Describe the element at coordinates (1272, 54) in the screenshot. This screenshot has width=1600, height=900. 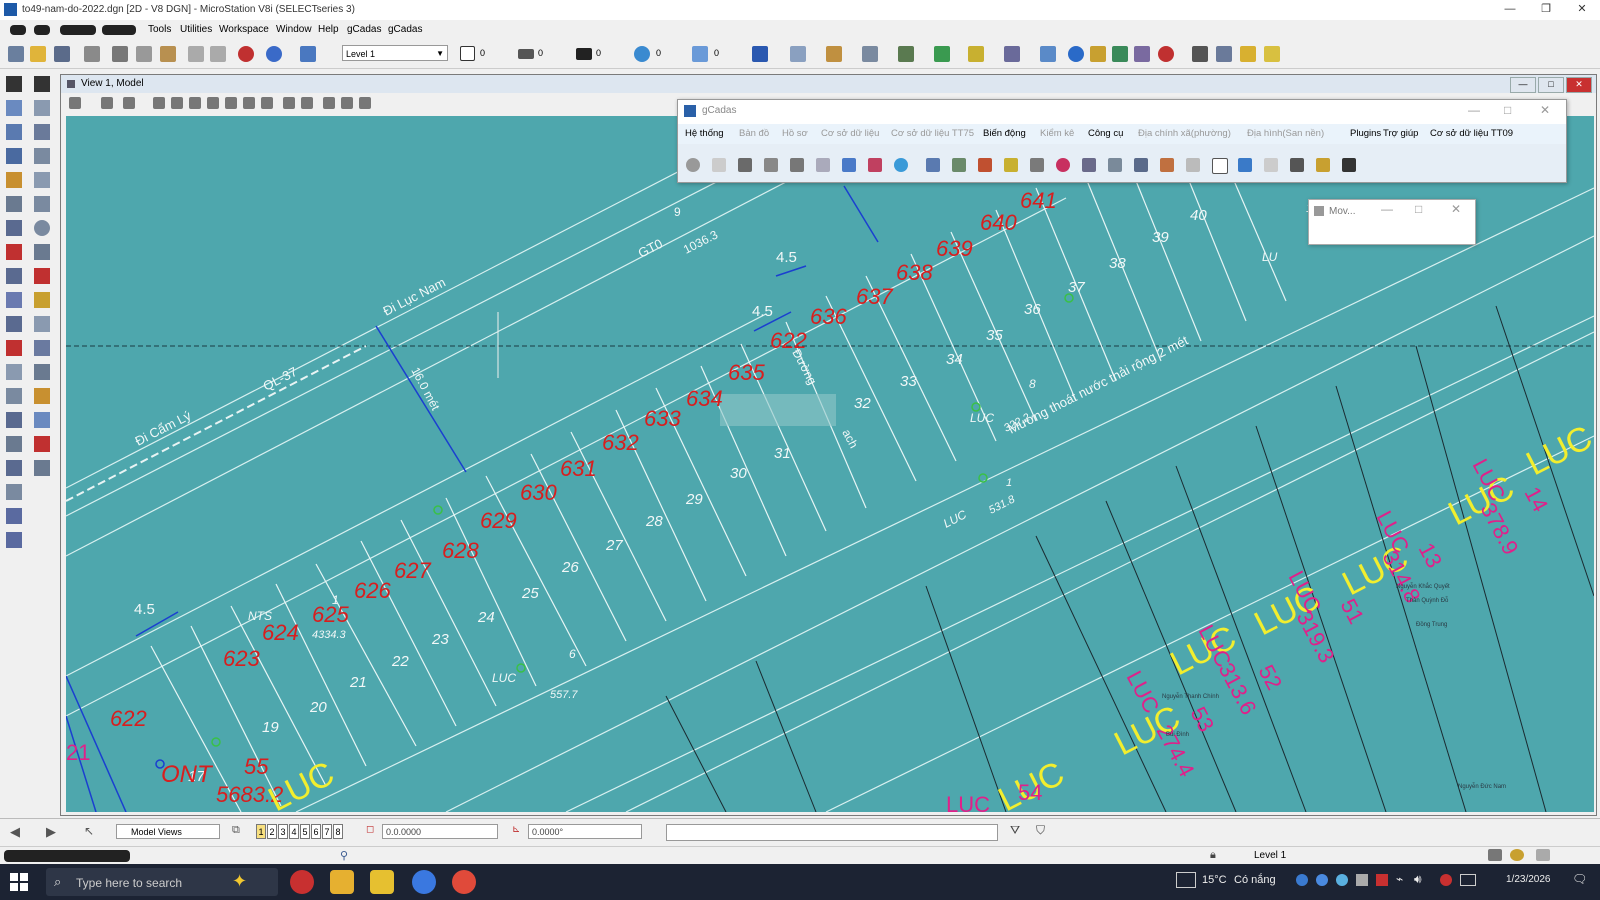
I see `export-icon` at that location.